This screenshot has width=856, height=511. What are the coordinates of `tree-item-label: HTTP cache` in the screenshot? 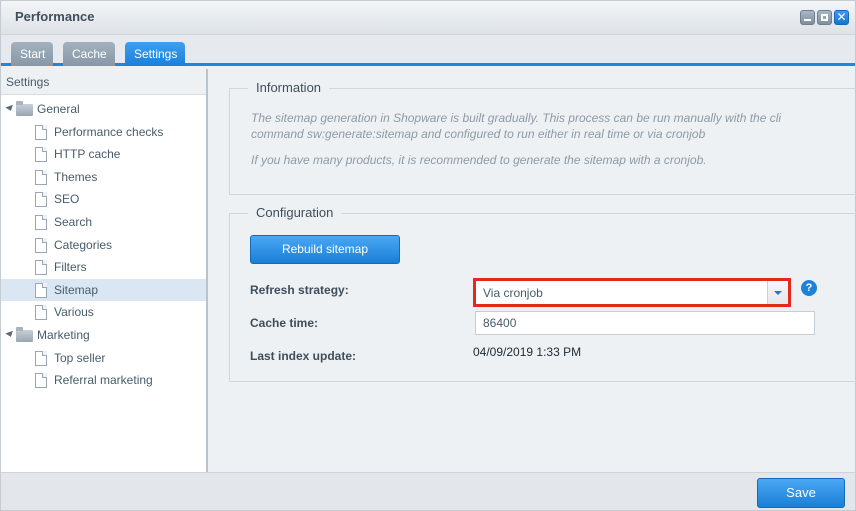 It's located at (87, 154).